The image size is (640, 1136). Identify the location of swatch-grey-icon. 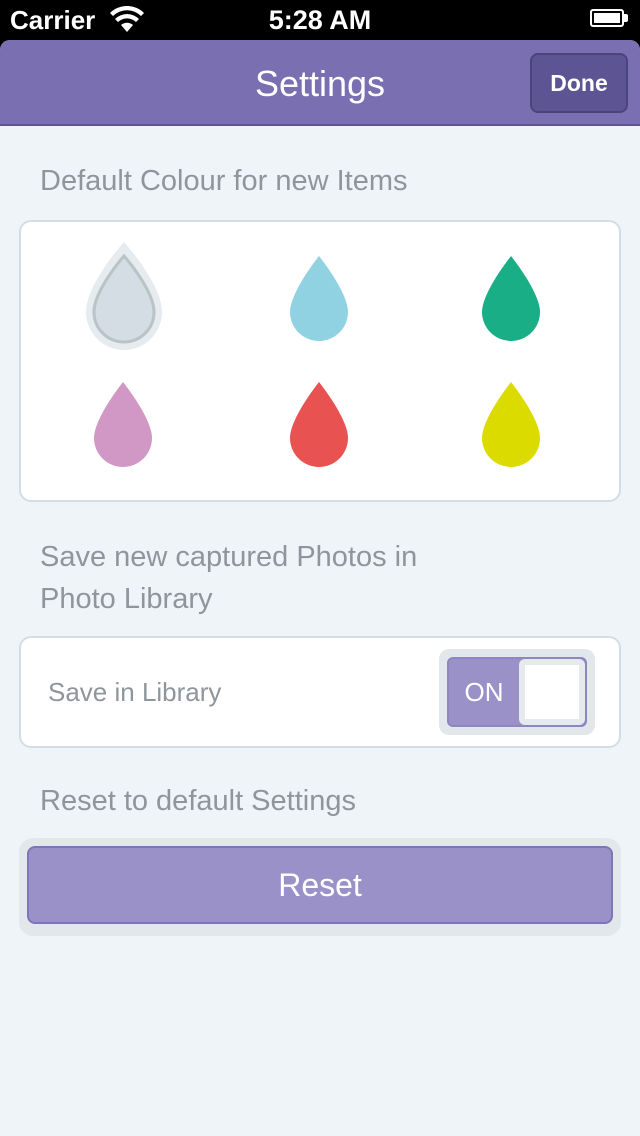
(124, 297).